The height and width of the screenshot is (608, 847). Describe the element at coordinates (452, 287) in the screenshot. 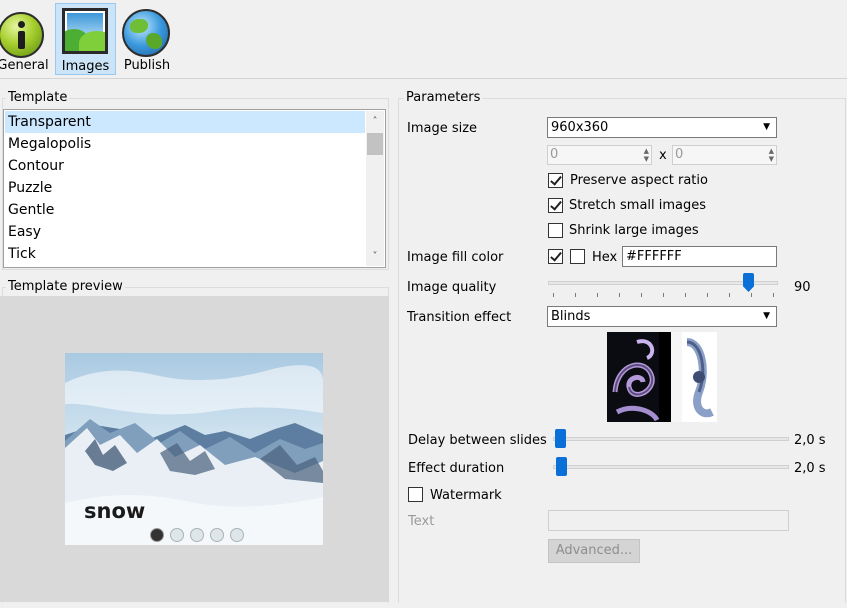

I see `quality-label: Image quality` at that location.